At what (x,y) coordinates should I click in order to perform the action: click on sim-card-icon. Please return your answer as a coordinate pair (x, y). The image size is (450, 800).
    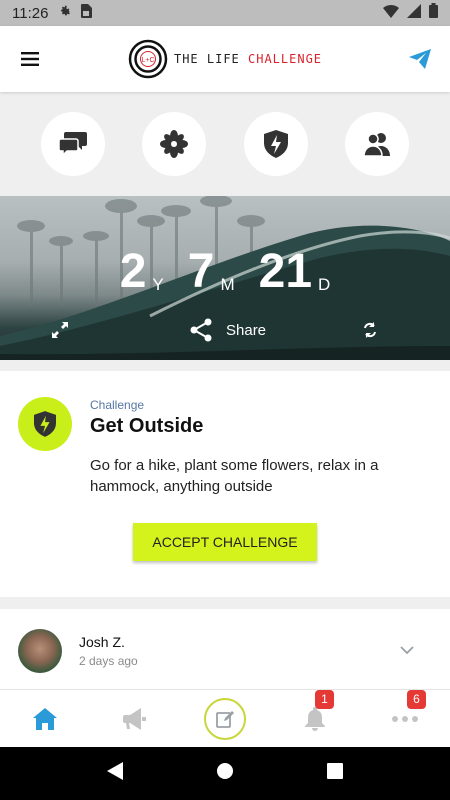
    Looking at the image, I should click on (86, 13).